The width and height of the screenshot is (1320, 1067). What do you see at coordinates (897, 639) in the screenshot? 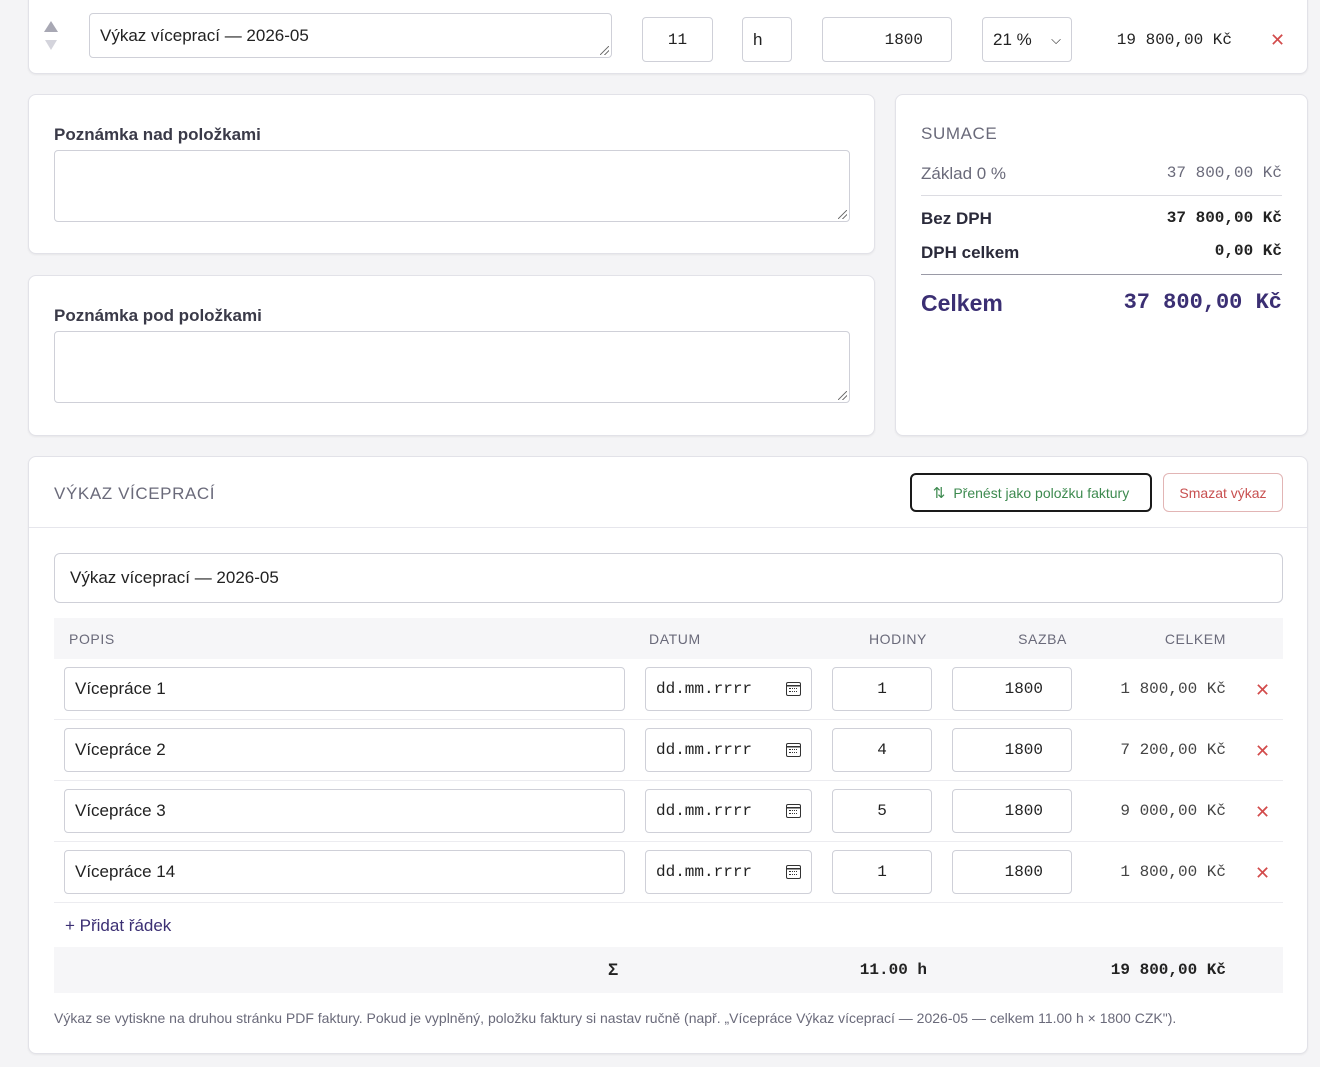
I see `column-header-hours: HODINY` at bounding box center [897, 639].